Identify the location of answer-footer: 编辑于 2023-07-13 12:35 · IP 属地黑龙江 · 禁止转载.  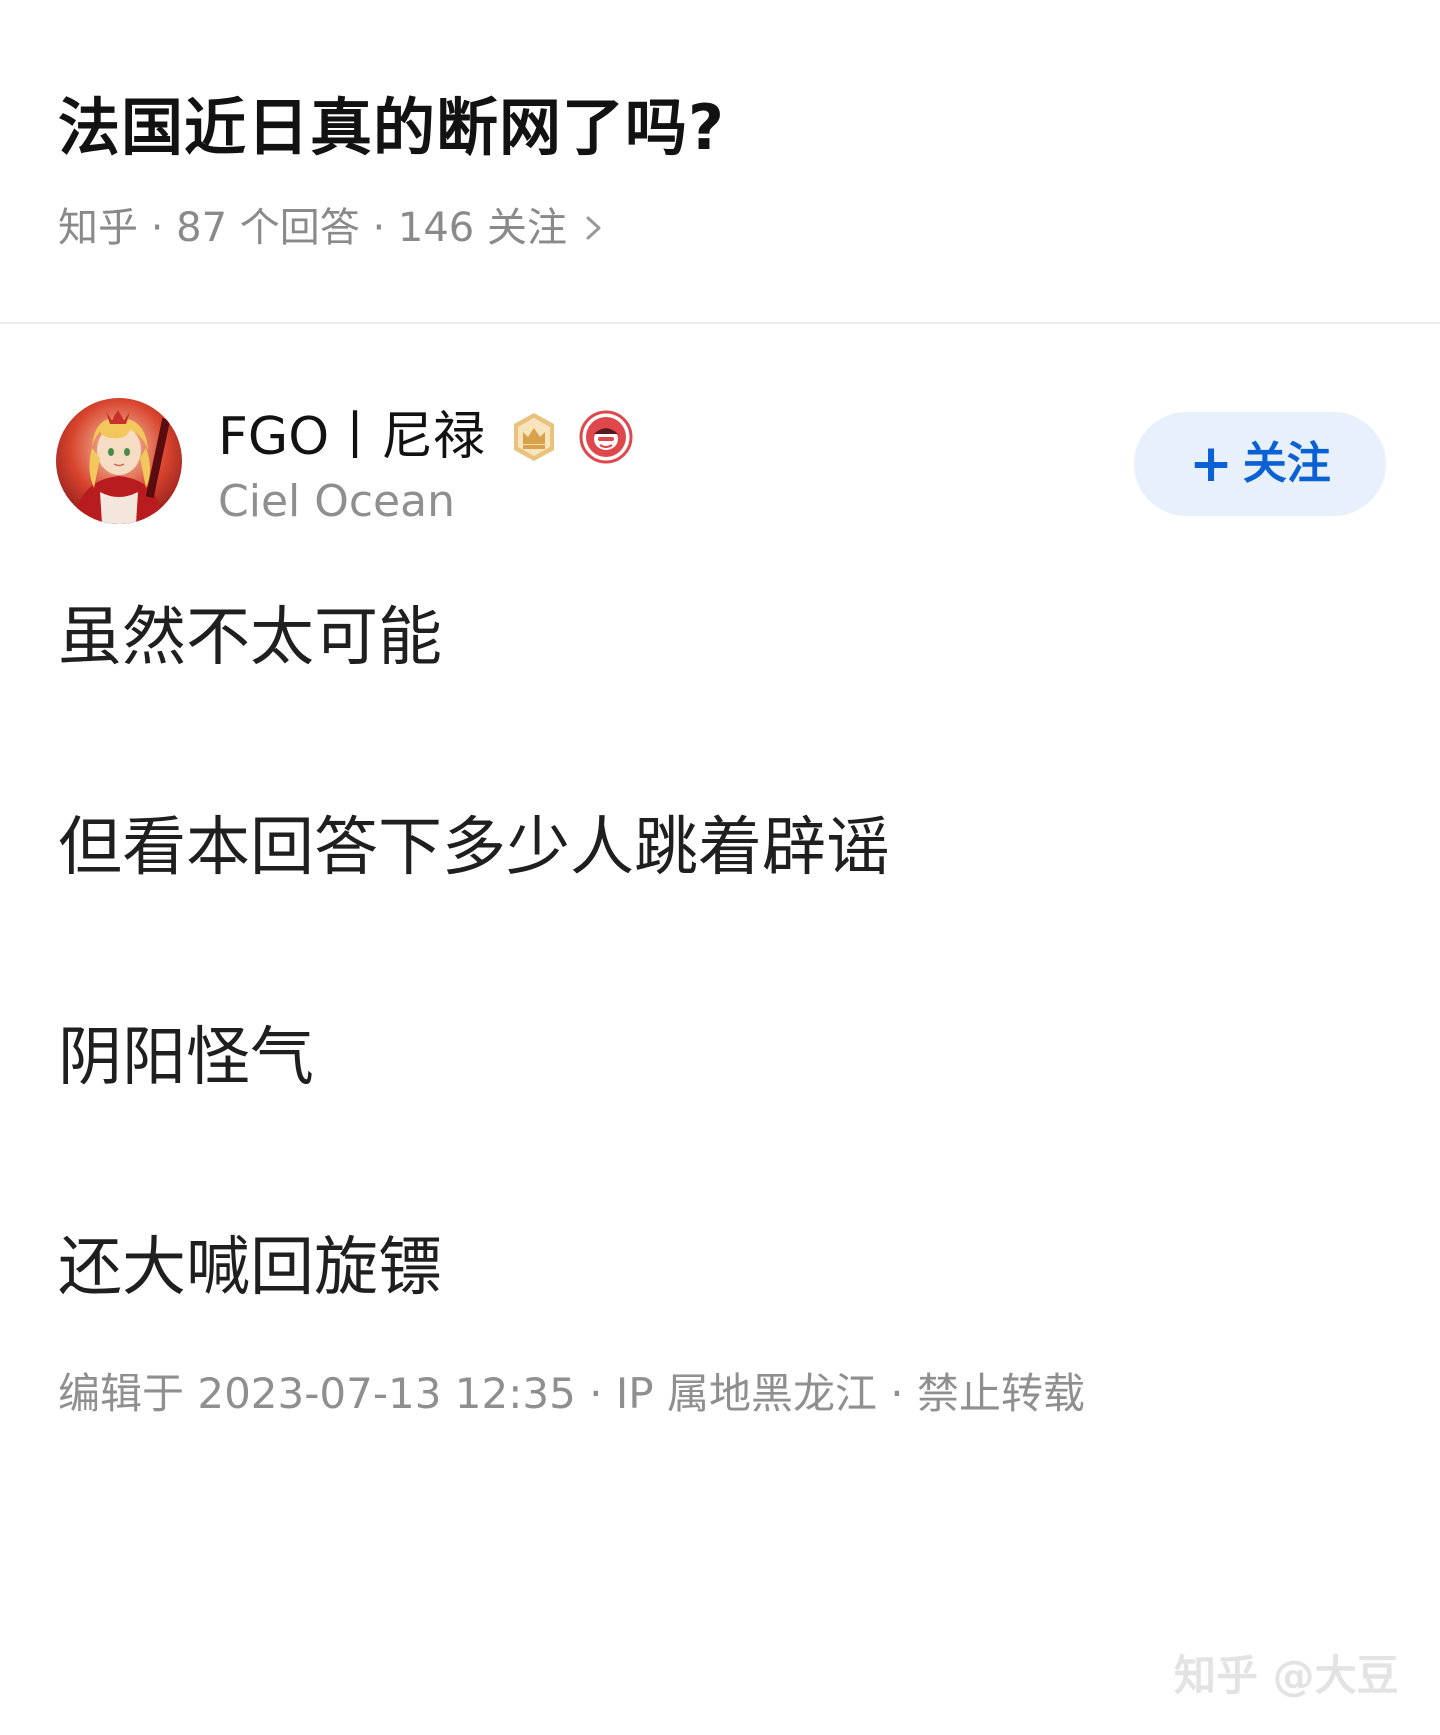
(571, 1393).